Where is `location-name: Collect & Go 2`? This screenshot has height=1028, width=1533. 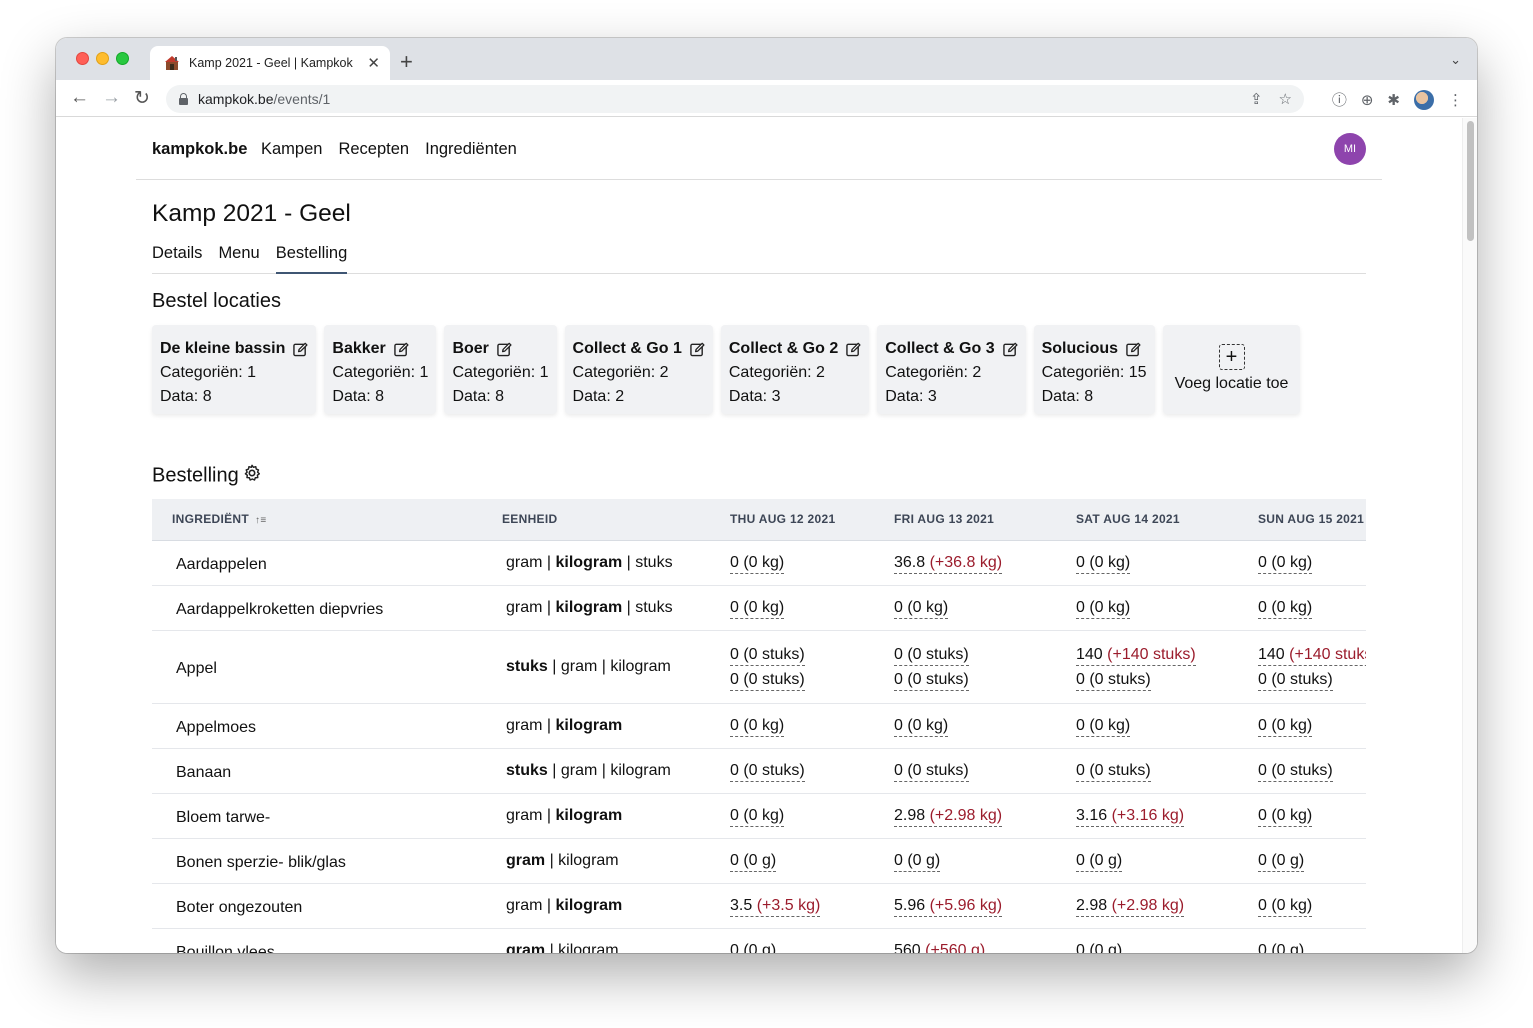 location-name: Collect & Go 2 is located at coordinates (783, 349).